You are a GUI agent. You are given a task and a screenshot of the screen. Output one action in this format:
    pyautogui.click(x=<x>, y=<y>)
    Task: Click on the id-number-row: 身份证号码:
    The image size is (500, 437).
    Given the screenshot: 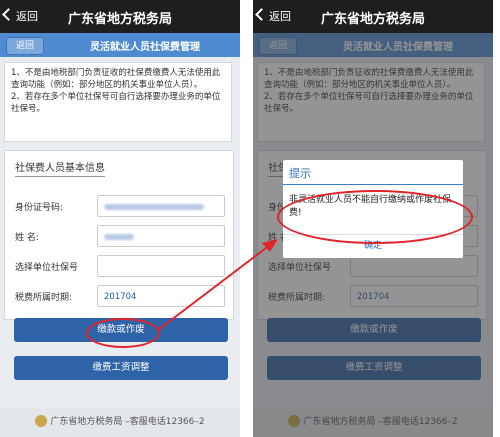 What is the action you would take?
    pyautogui.click(x=120, y=207)
    